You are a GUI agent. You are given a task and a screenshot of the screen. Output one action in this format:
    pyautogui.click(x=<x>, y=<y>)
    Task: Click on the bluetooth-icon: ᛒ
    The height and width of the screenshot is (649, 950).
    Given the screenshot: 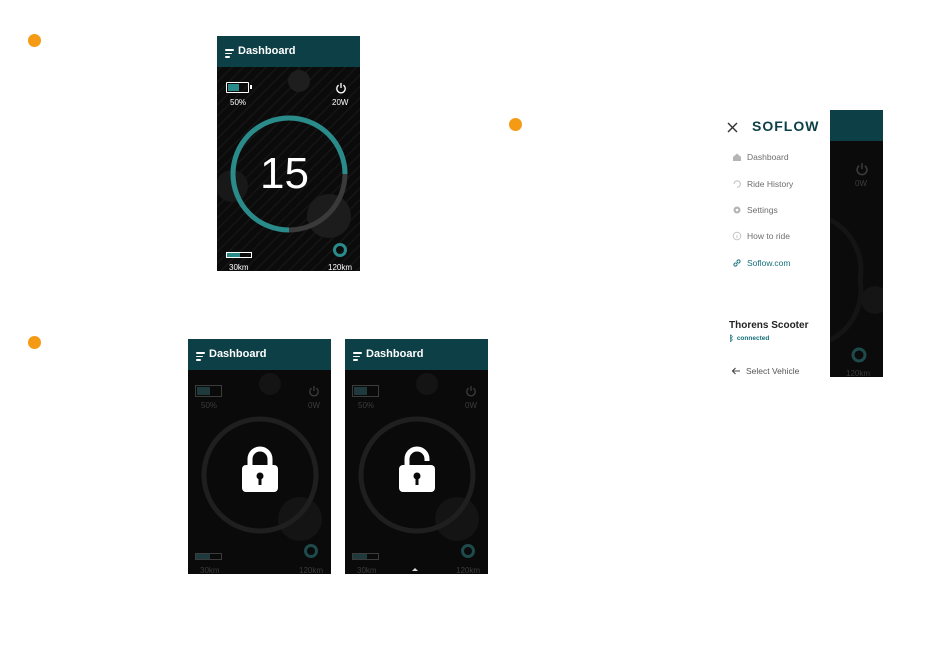 What is the action you would take?
    pyautogui.click(x=731, y=338)
    